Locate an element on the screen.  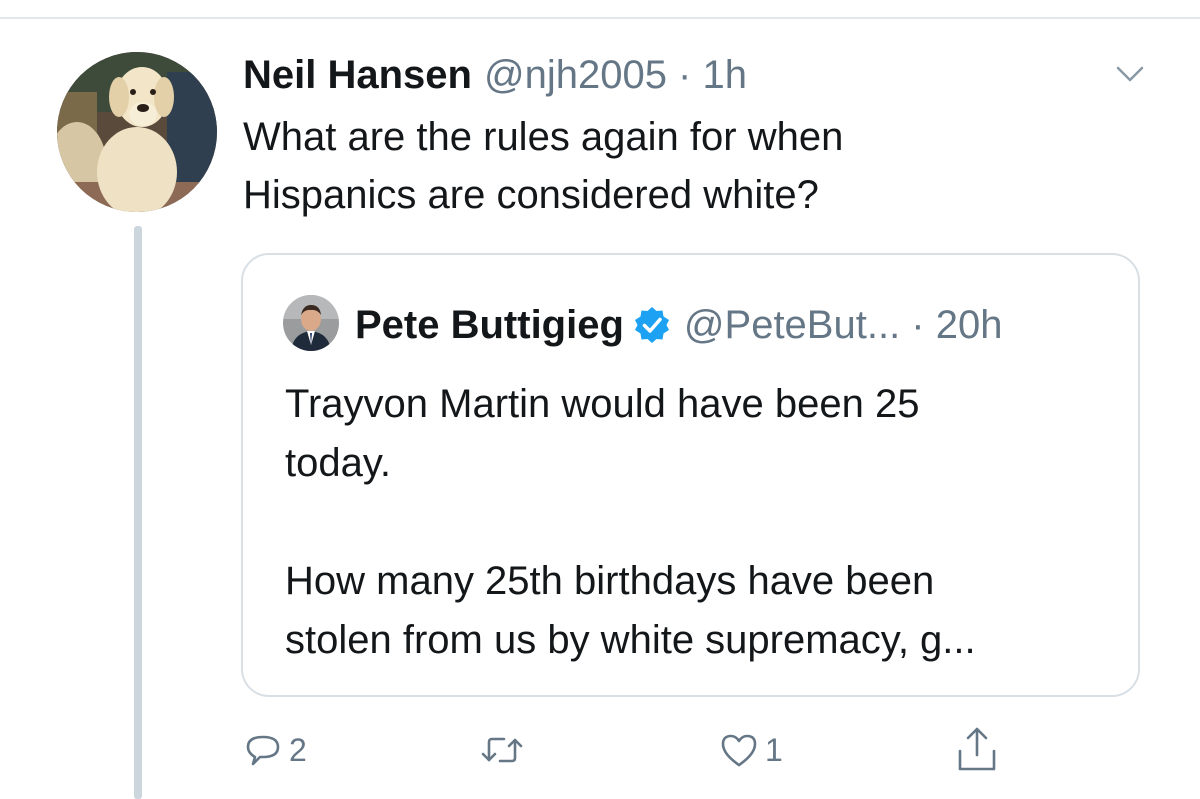
share-icon is located at coordinates (977, 749).